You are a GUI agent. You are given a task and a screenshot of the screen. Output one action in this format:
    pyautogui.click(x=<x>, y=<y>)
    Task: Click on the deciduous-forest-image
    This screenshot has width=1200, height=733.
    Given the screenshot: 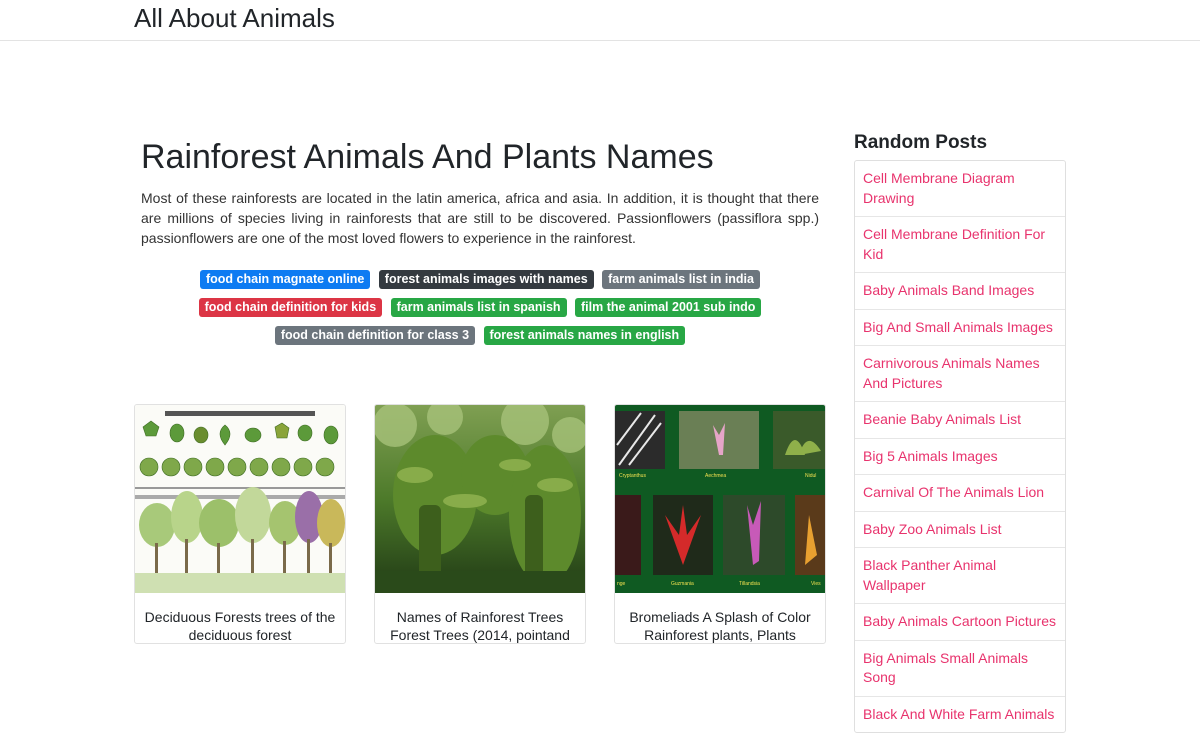 What is the action you would take?
    pyautogui.click(x=240, y=499)
    